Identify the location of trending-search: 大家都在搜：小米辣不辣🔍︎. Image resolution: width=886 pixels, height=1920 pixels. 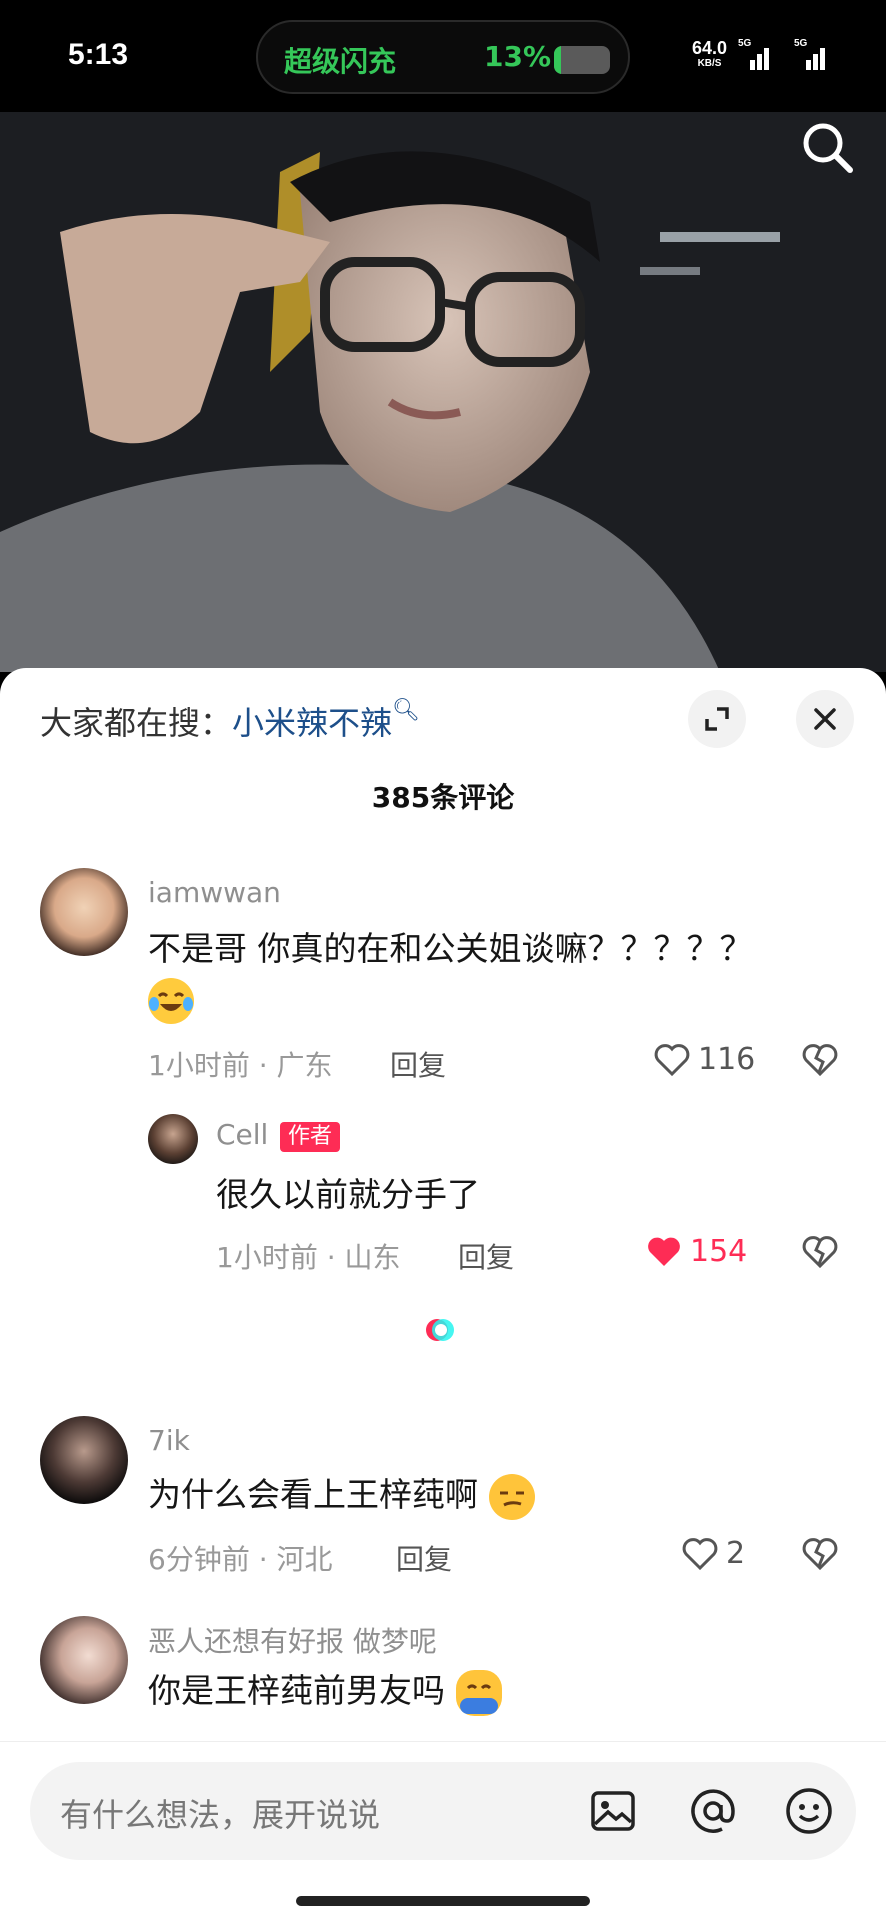
(230, 721).